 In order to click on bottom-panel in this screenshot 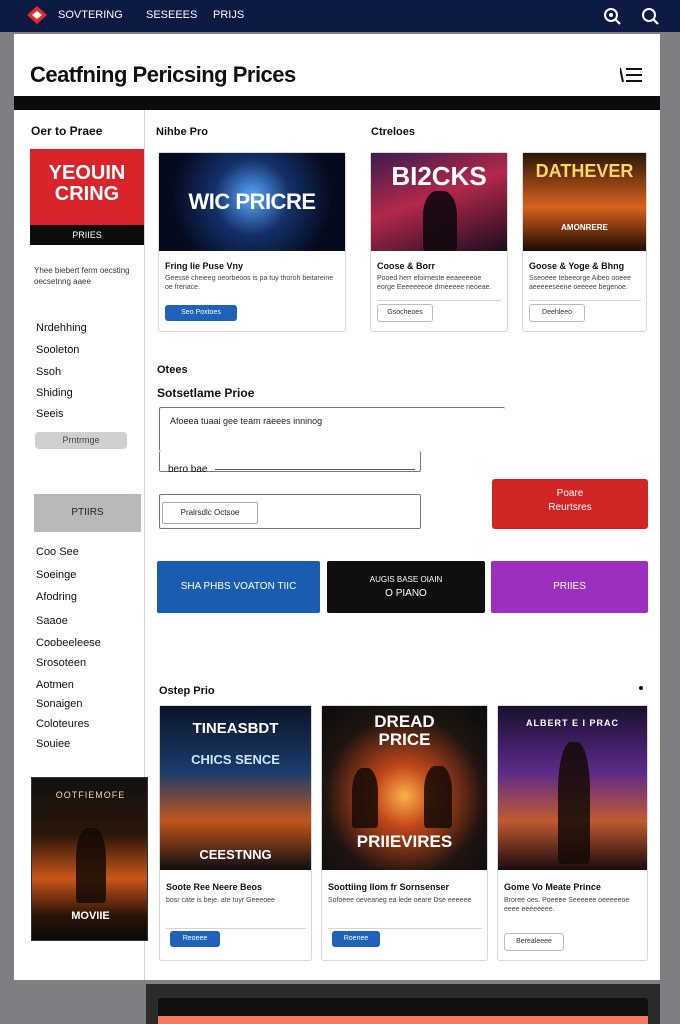, I will do `click(403, 1004)`.